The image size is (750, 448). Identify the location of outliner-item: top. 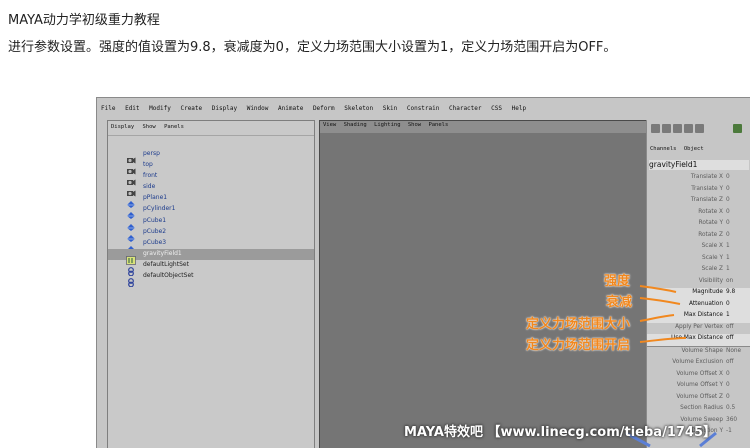
(211, 167).